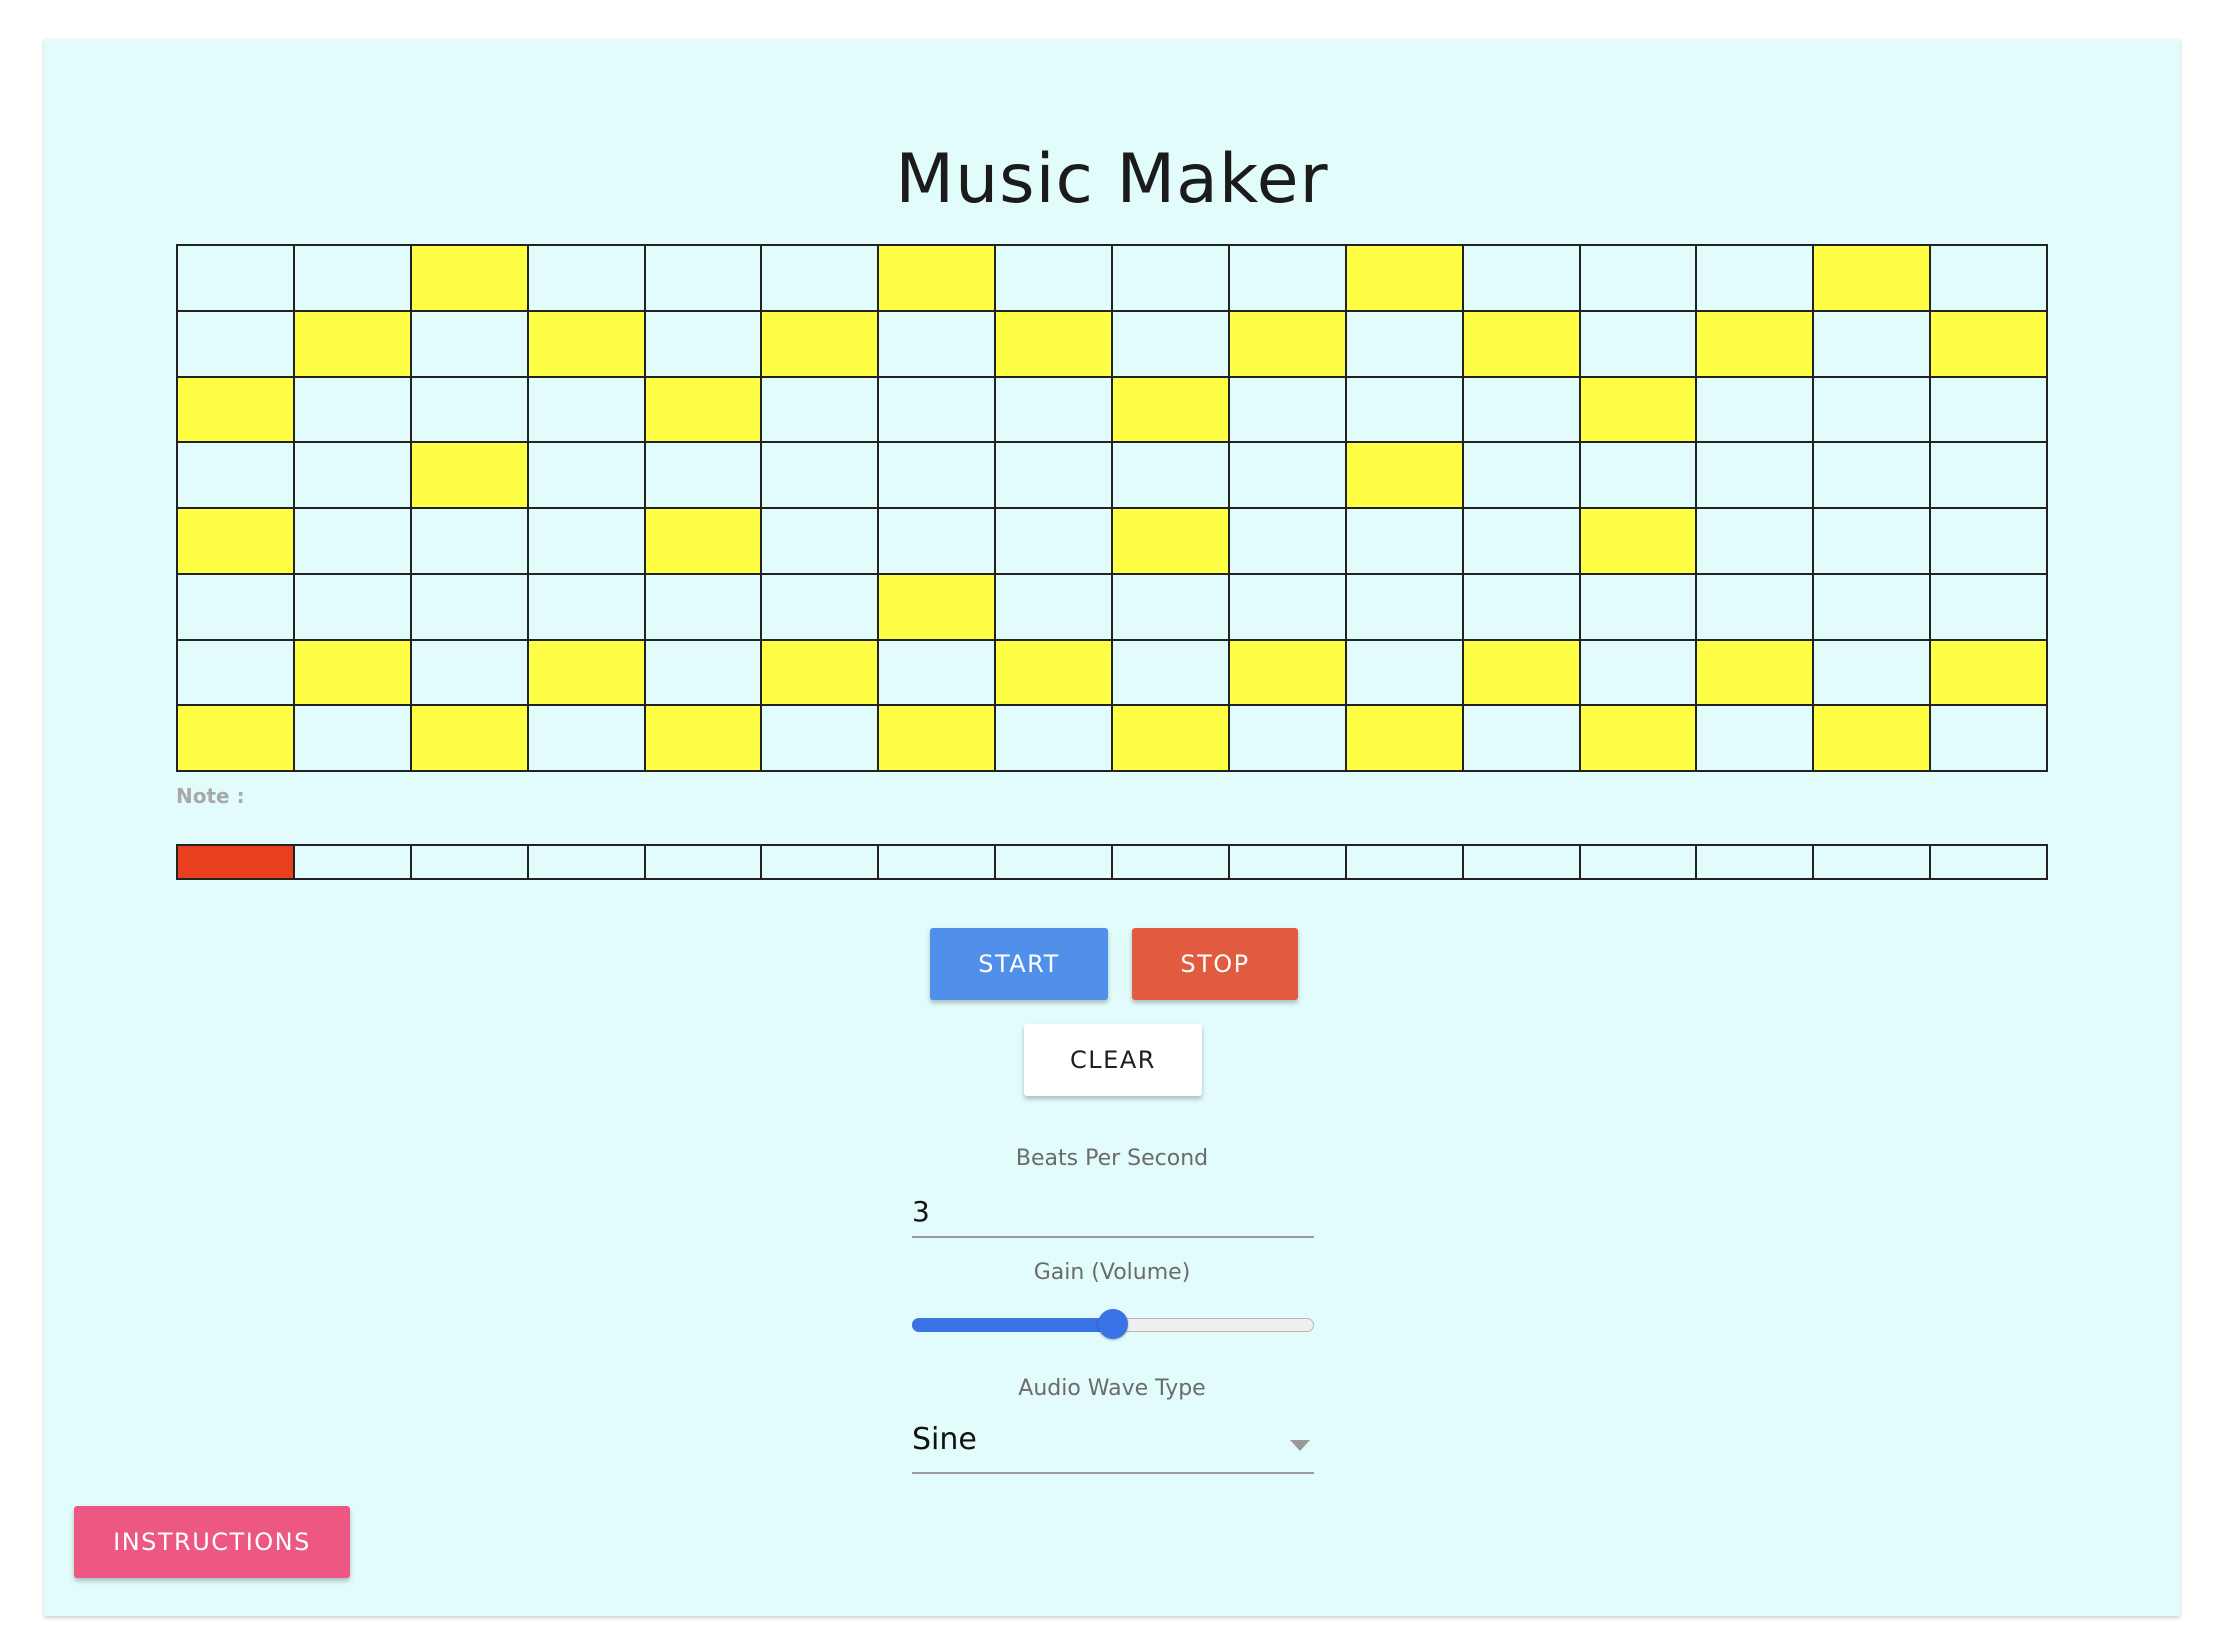 The width and height of the screenshot is (2222, 1646). I want to click on gain-slider-thumb, so click(1113, 1324).